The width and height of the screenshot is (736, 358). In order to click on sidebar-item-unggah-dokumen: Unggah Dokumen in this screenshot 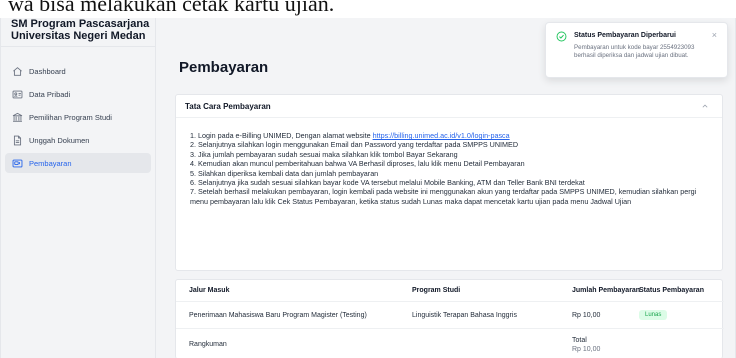, I will do `click(78, 140)`.